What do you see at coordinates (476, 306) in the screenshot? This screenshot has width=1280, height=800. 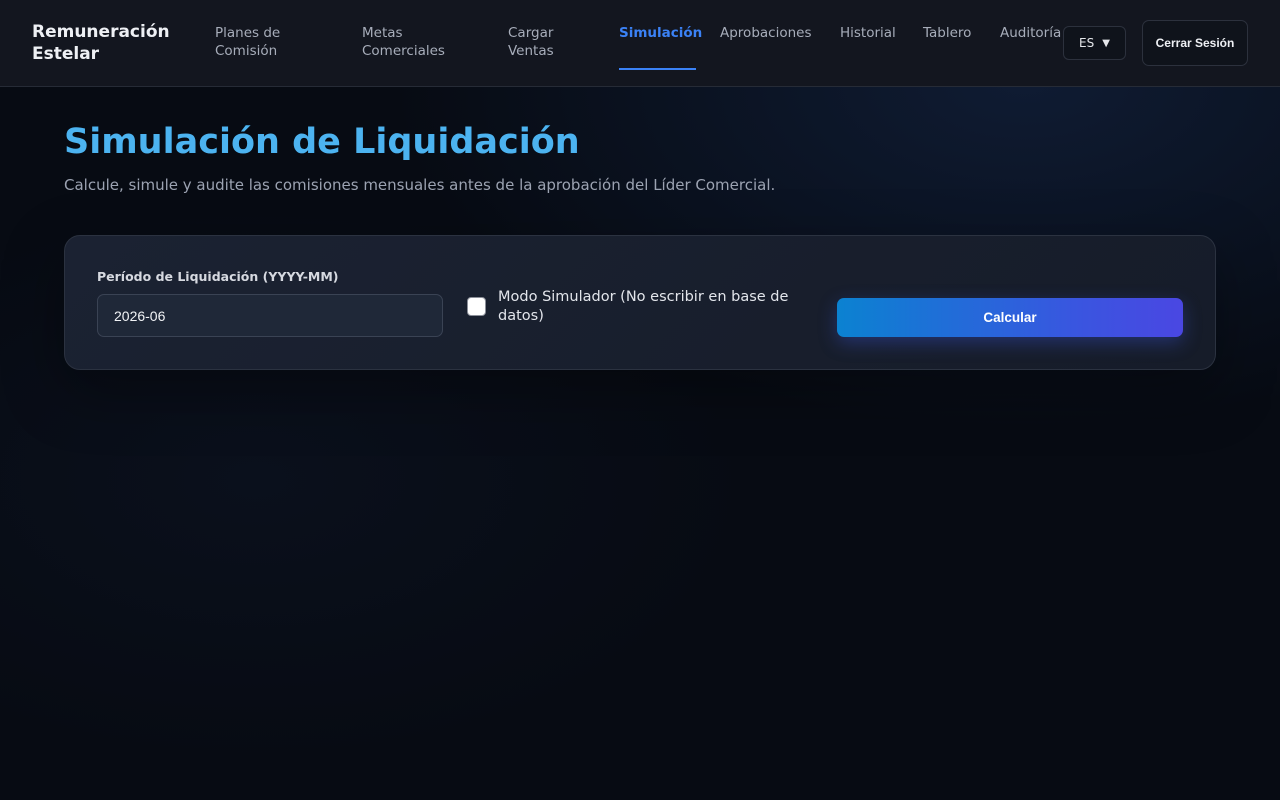 I see `simulator-mode-checkbox` at bounding box center [476, 306].